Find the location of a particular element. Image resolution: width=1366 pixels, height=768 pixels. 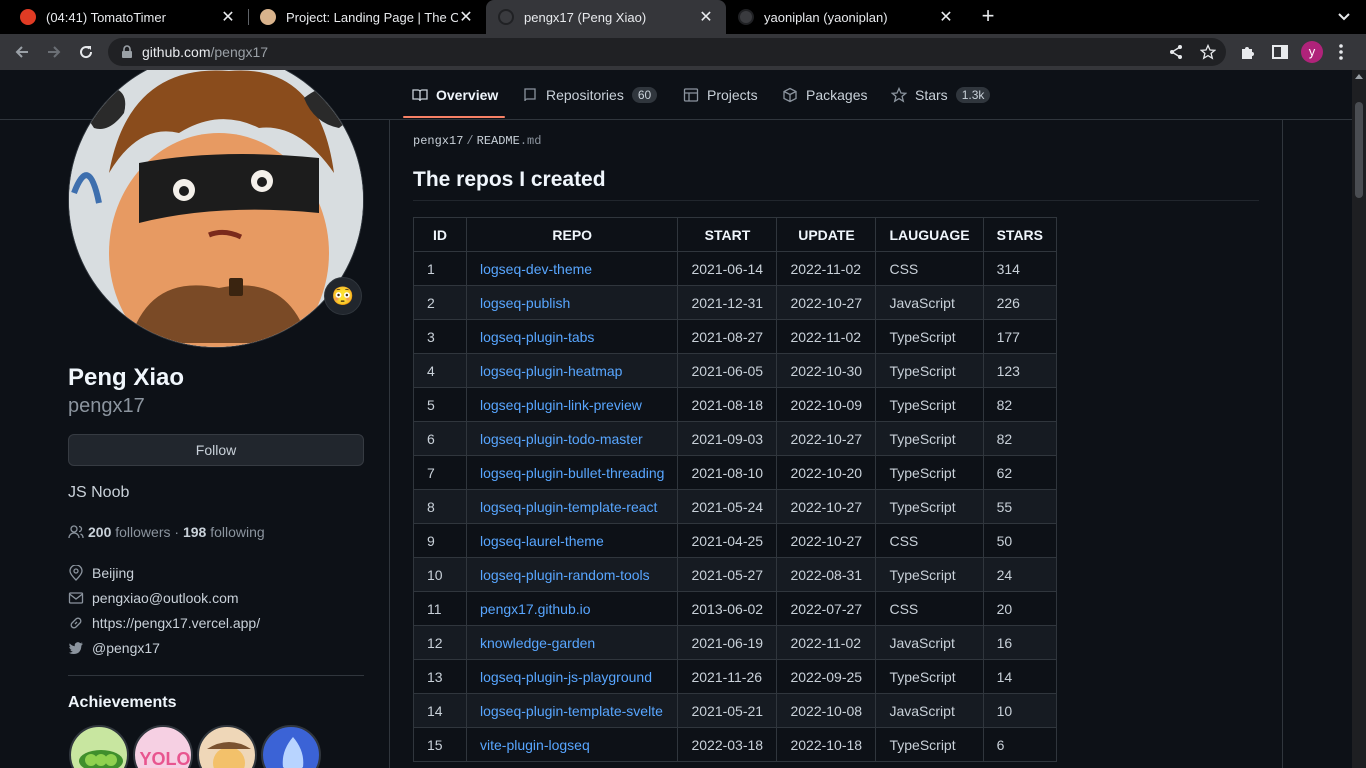

address-bar: github.com/pengx17 is located at coordinates (667, 52).